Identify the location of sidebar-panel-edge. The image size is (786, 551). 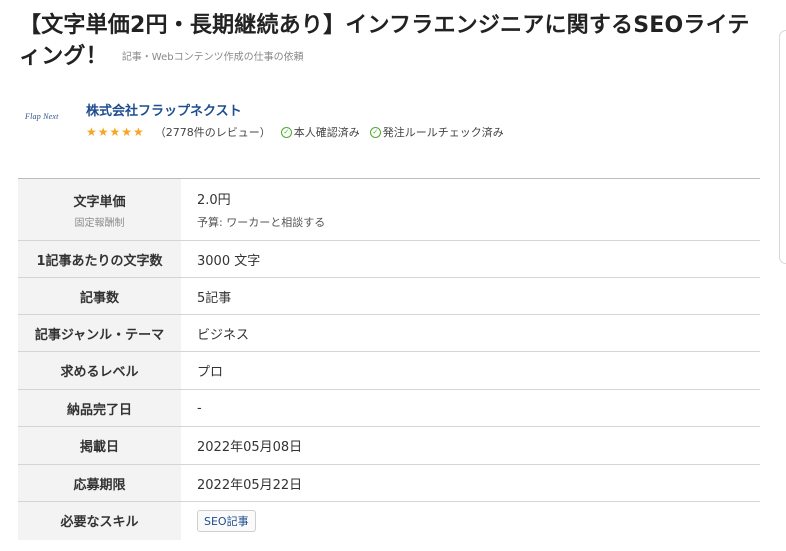
(782, 147).